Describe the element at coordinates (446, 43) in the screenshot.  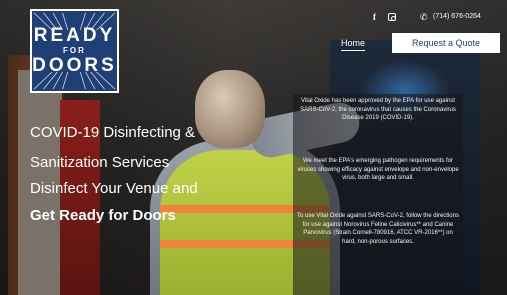
I see `request-quote-button: Request a Quote` at that location.